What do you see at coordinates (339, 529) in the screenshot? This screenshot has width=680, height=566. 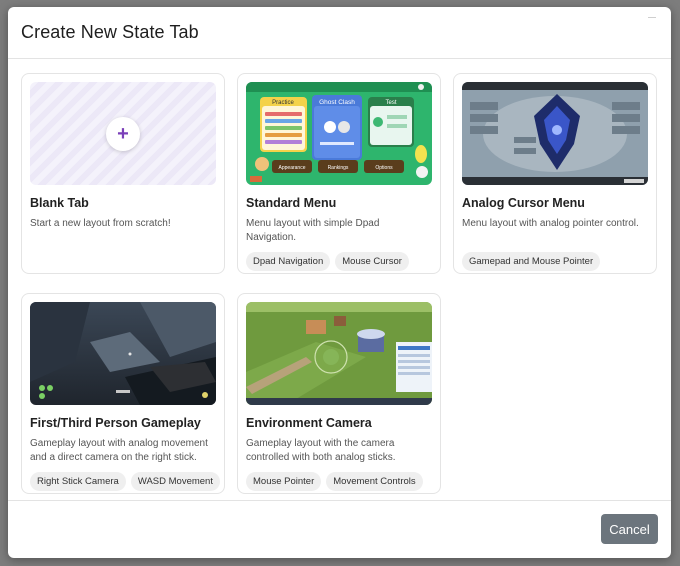 I see `dialog-footer: Cancel` at bounding box center [339, 529].